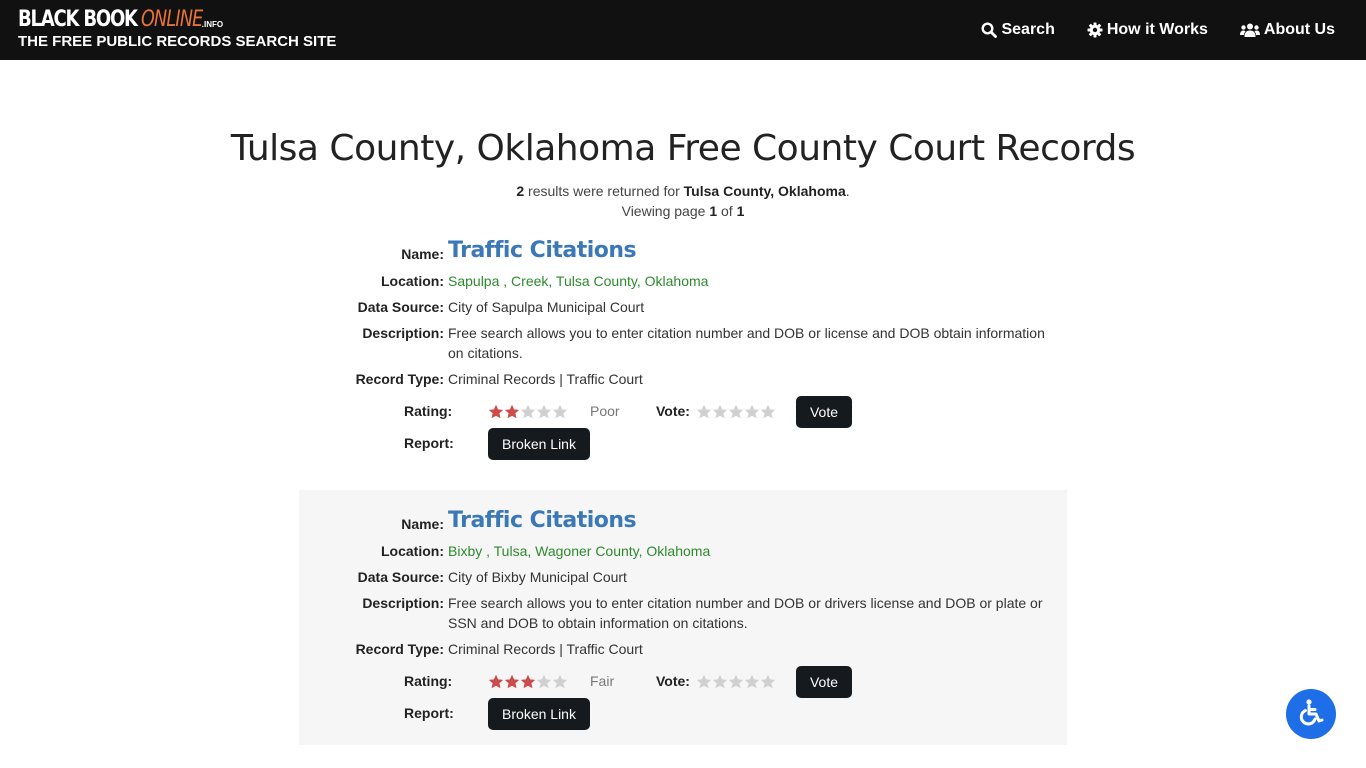  What do you see at coordinates (1249, 30) in the screenshot?
I see `users-icon` at bounding box center [1249, 30].